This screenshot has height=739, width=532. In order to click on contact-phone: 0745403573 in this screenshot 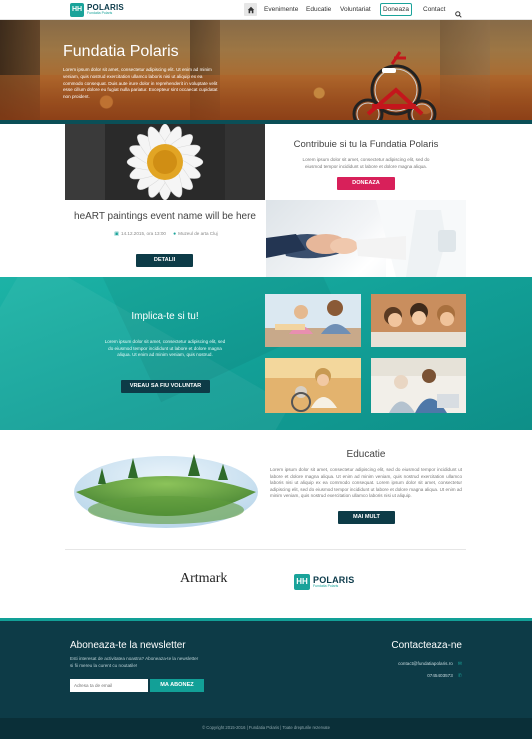, I will do `click(440, 675)`.